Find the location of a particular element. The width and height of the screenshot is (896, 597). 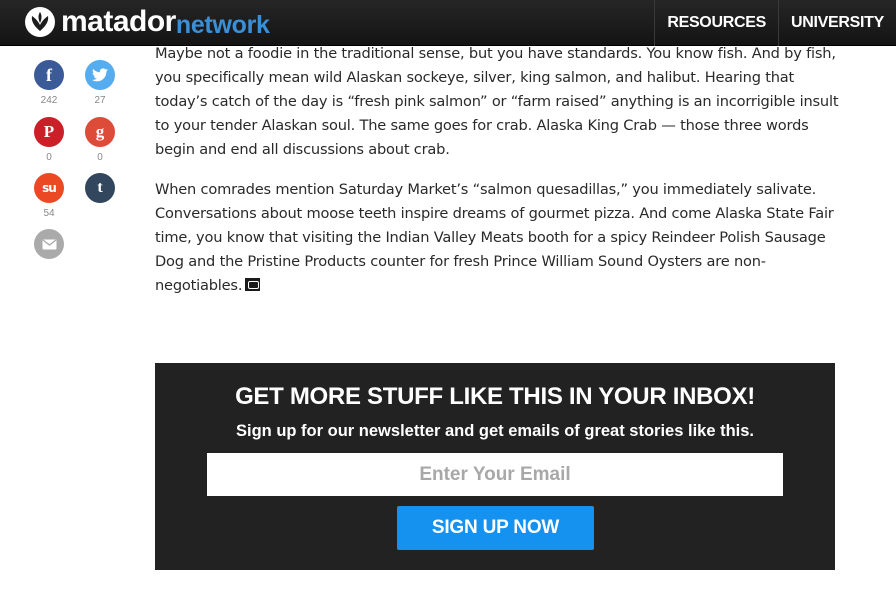

logo-text-secondary: network is located at coordinates (222, 24).